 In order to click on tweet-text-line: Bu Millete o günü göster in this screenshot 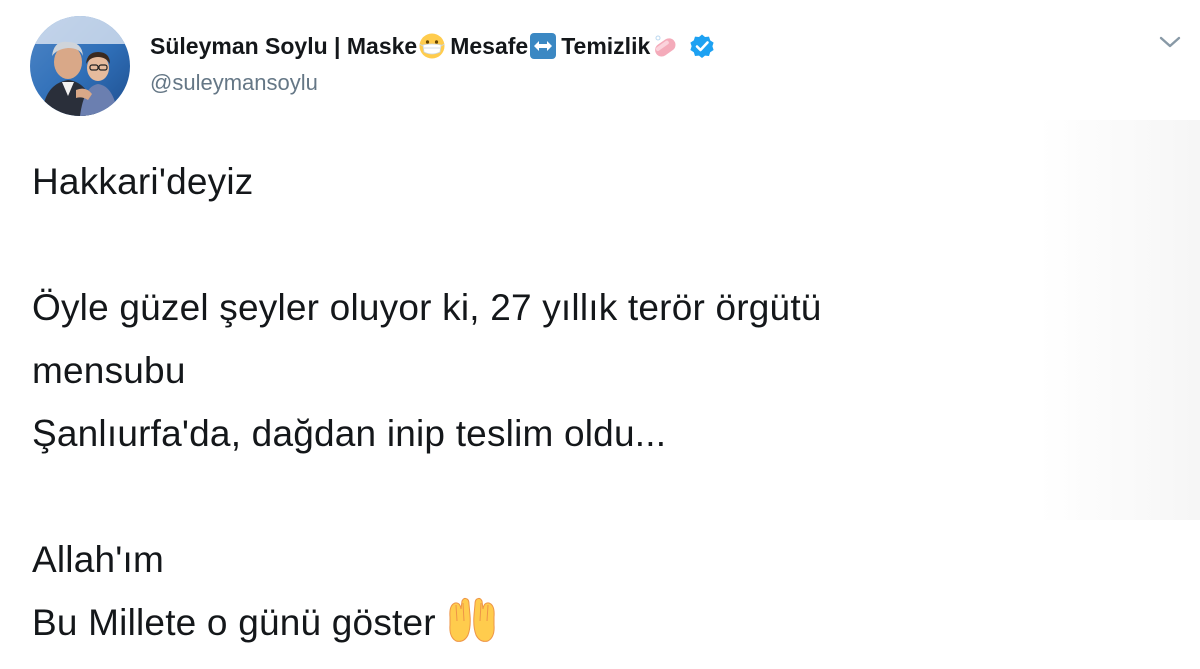, I will do `click(234, 622)`.